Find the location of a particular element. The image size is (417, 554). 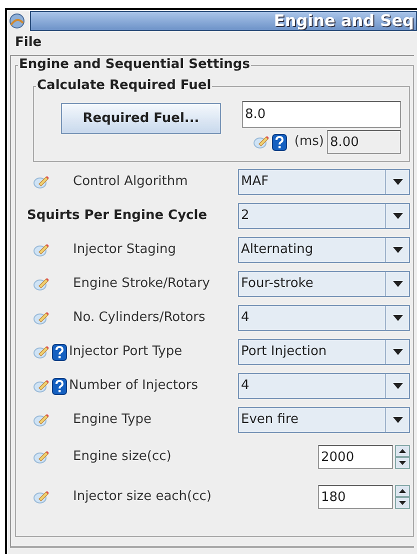

field-label: Injector Port Type is located at coordinates (125, 352).